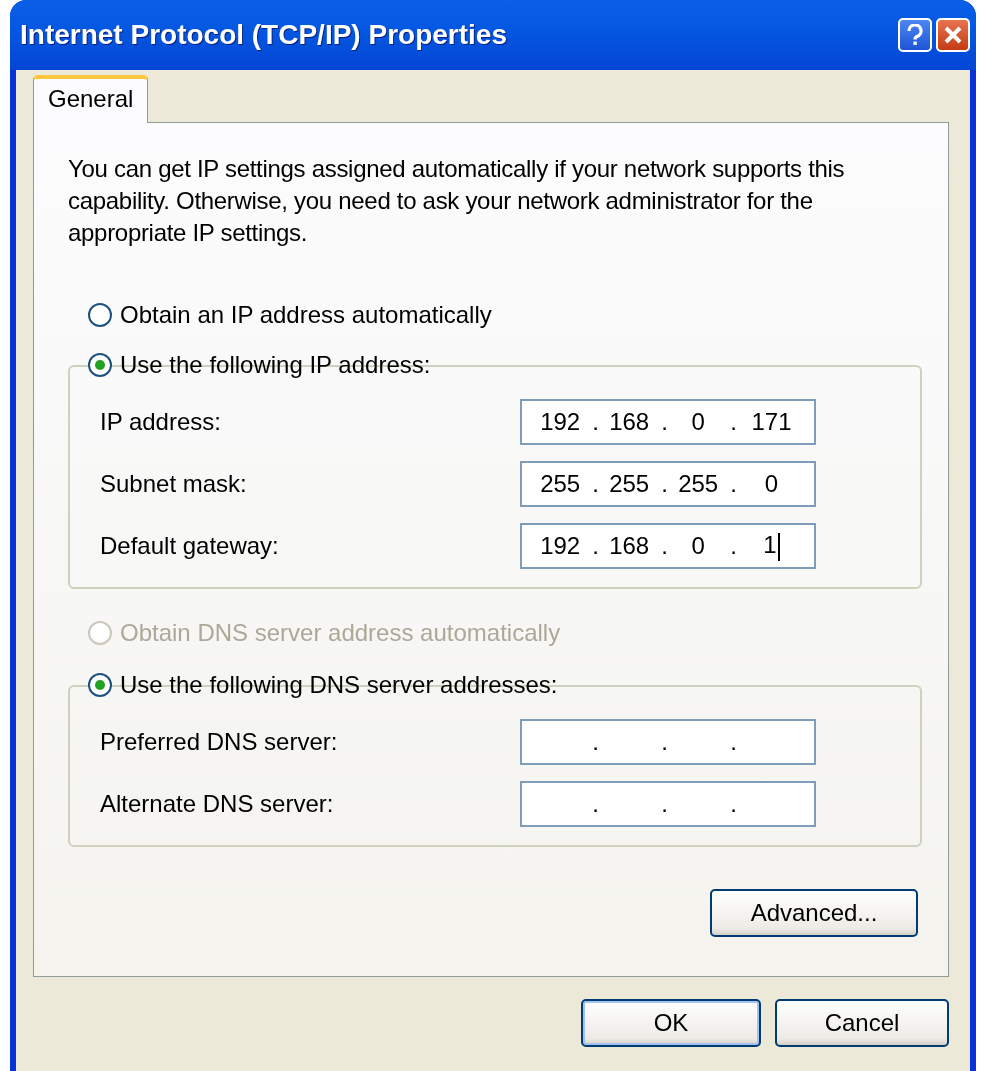 Image resolution: width=988 pixels, height=1071 pixels. I want to click on field-label: Subnet mask:, so click(173, 484).